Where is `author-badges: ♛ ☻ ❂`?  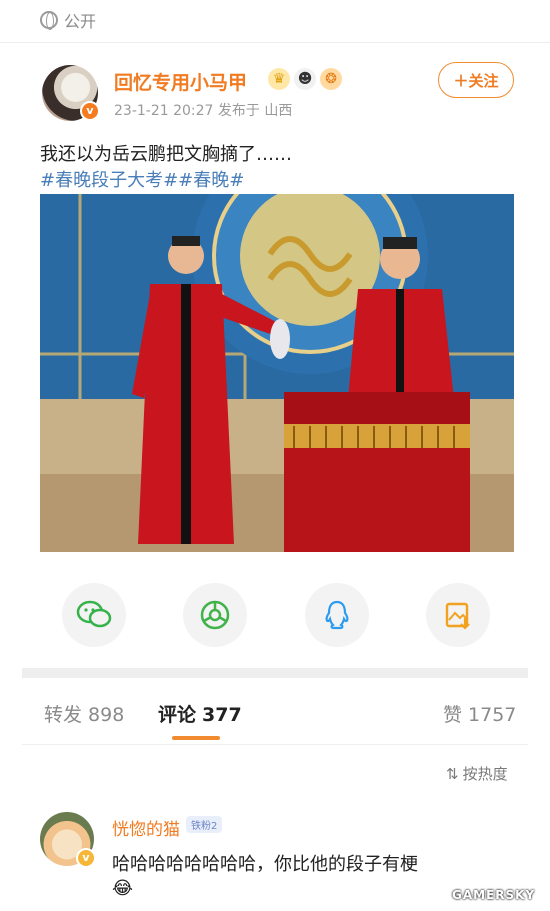 author-badges: ♛ ☻ ❂ is located at coordinates (305, 79).